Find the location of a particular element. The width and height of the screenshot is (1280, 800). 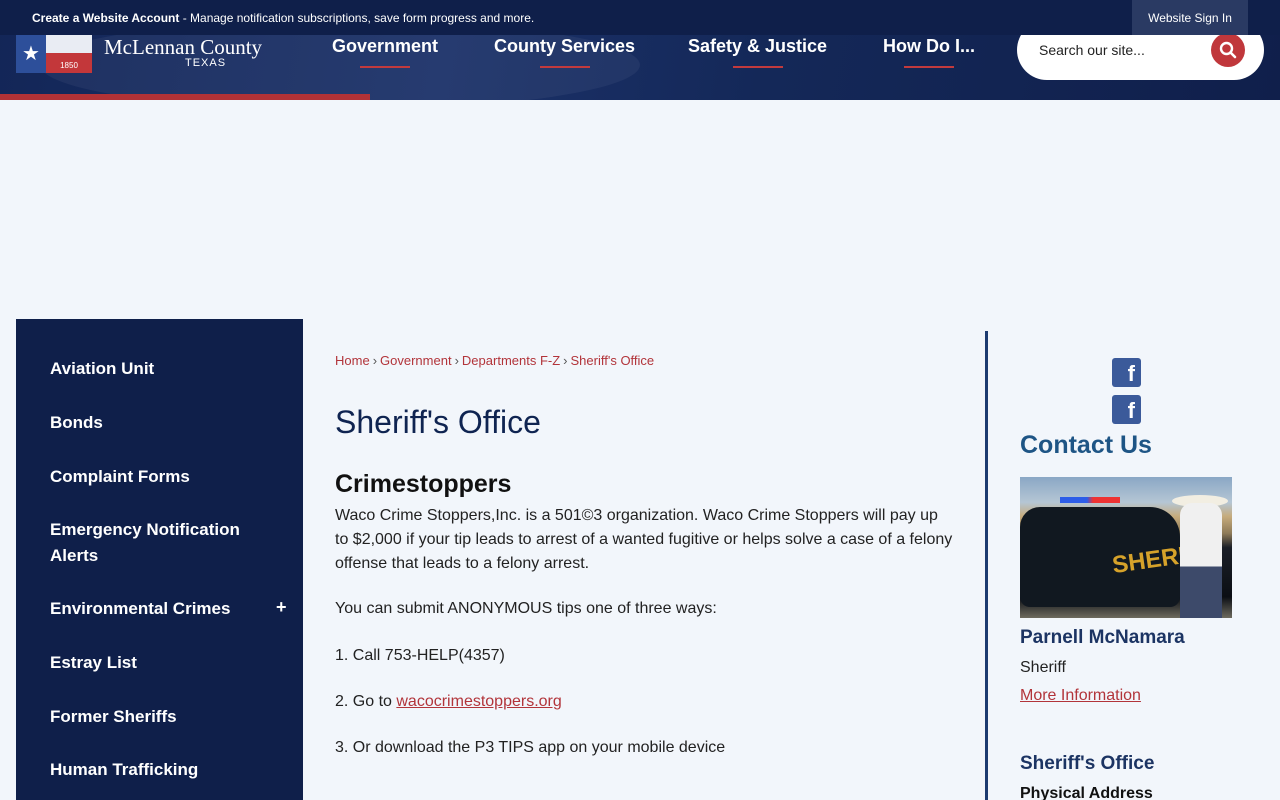

sidebar-item-complaint-forms: Complaint Forms is located at coordinates (160, 477).